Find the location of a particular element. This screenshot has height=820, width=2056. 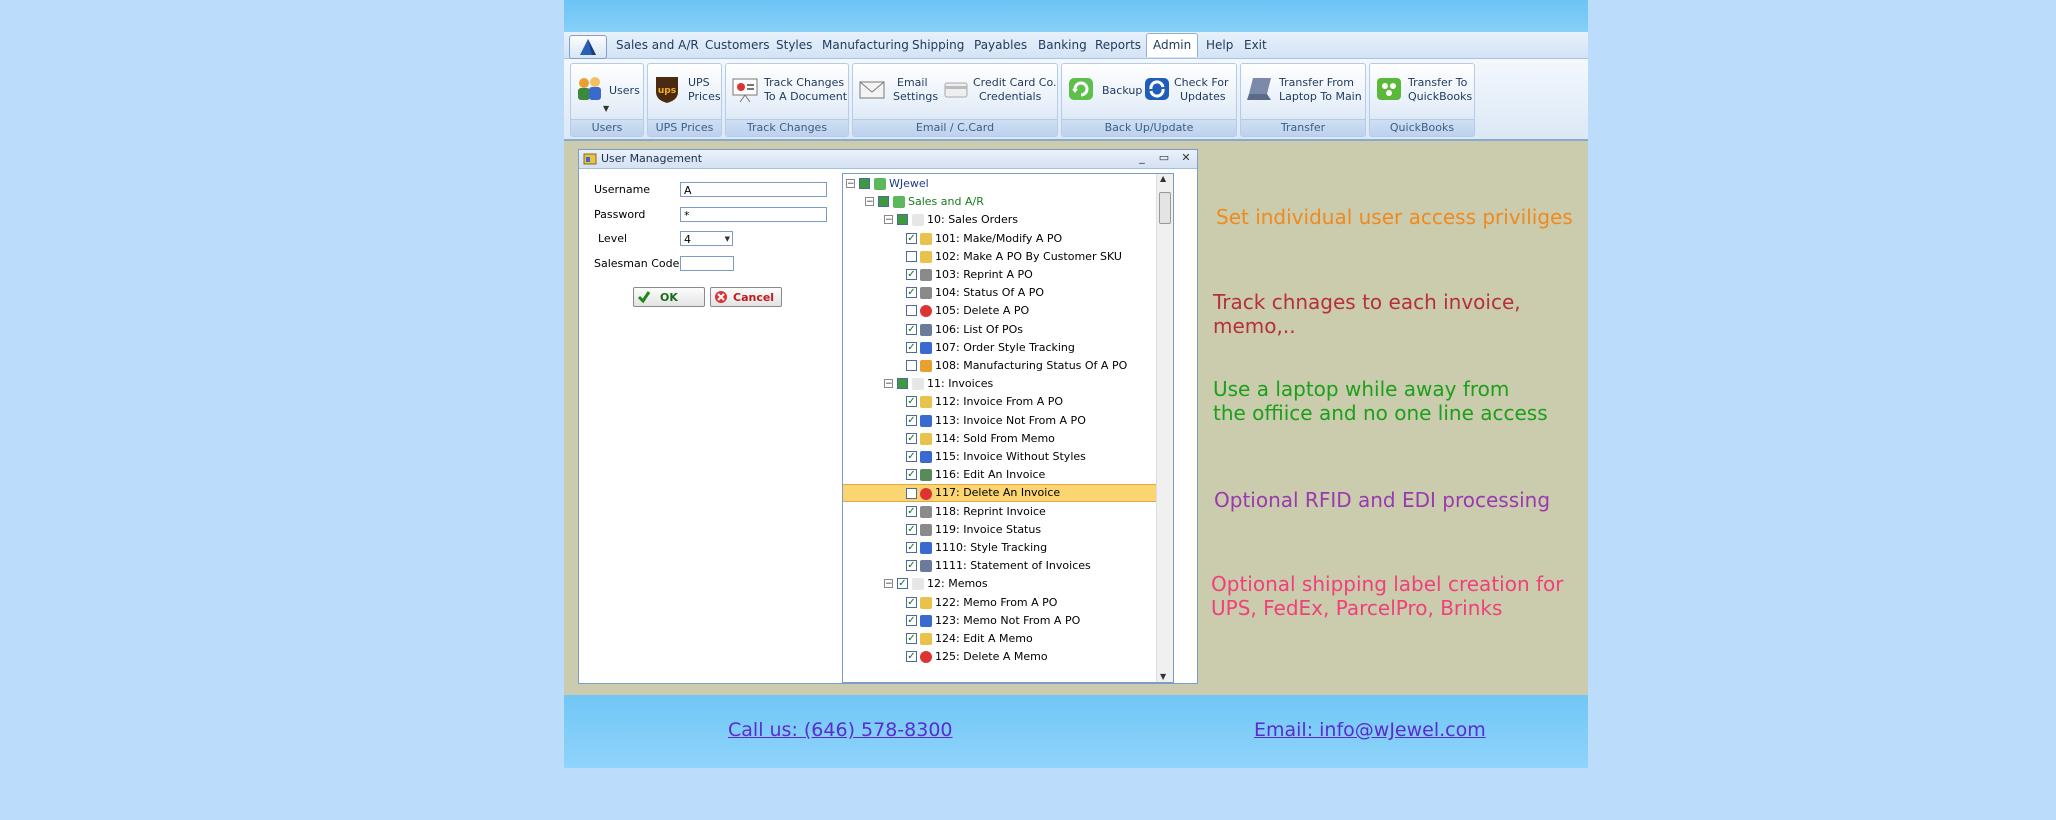

users-group-label: Users is located at coordinates (607, 127).